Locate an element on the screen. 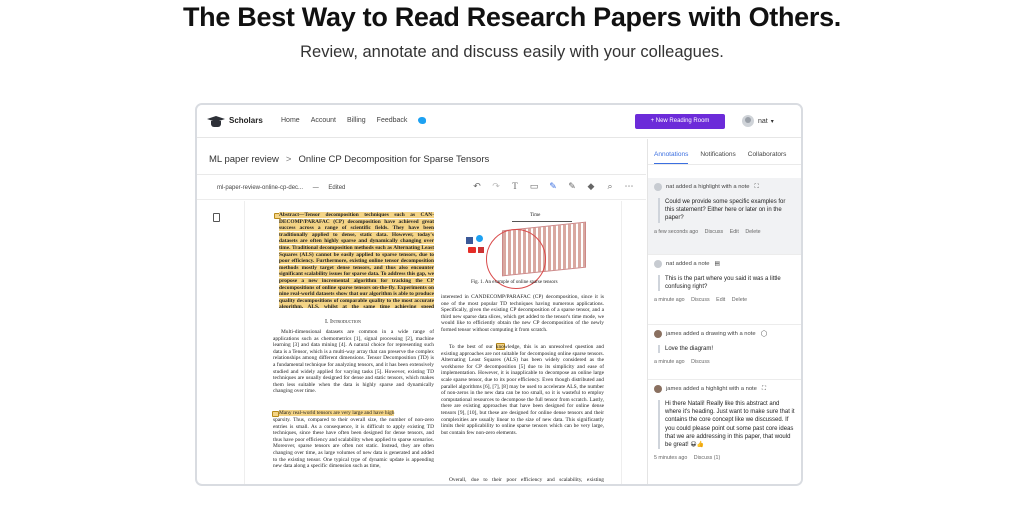 The image size is (1024, 512). drawing-icon: ◯ is located at coordinates (764, 334).